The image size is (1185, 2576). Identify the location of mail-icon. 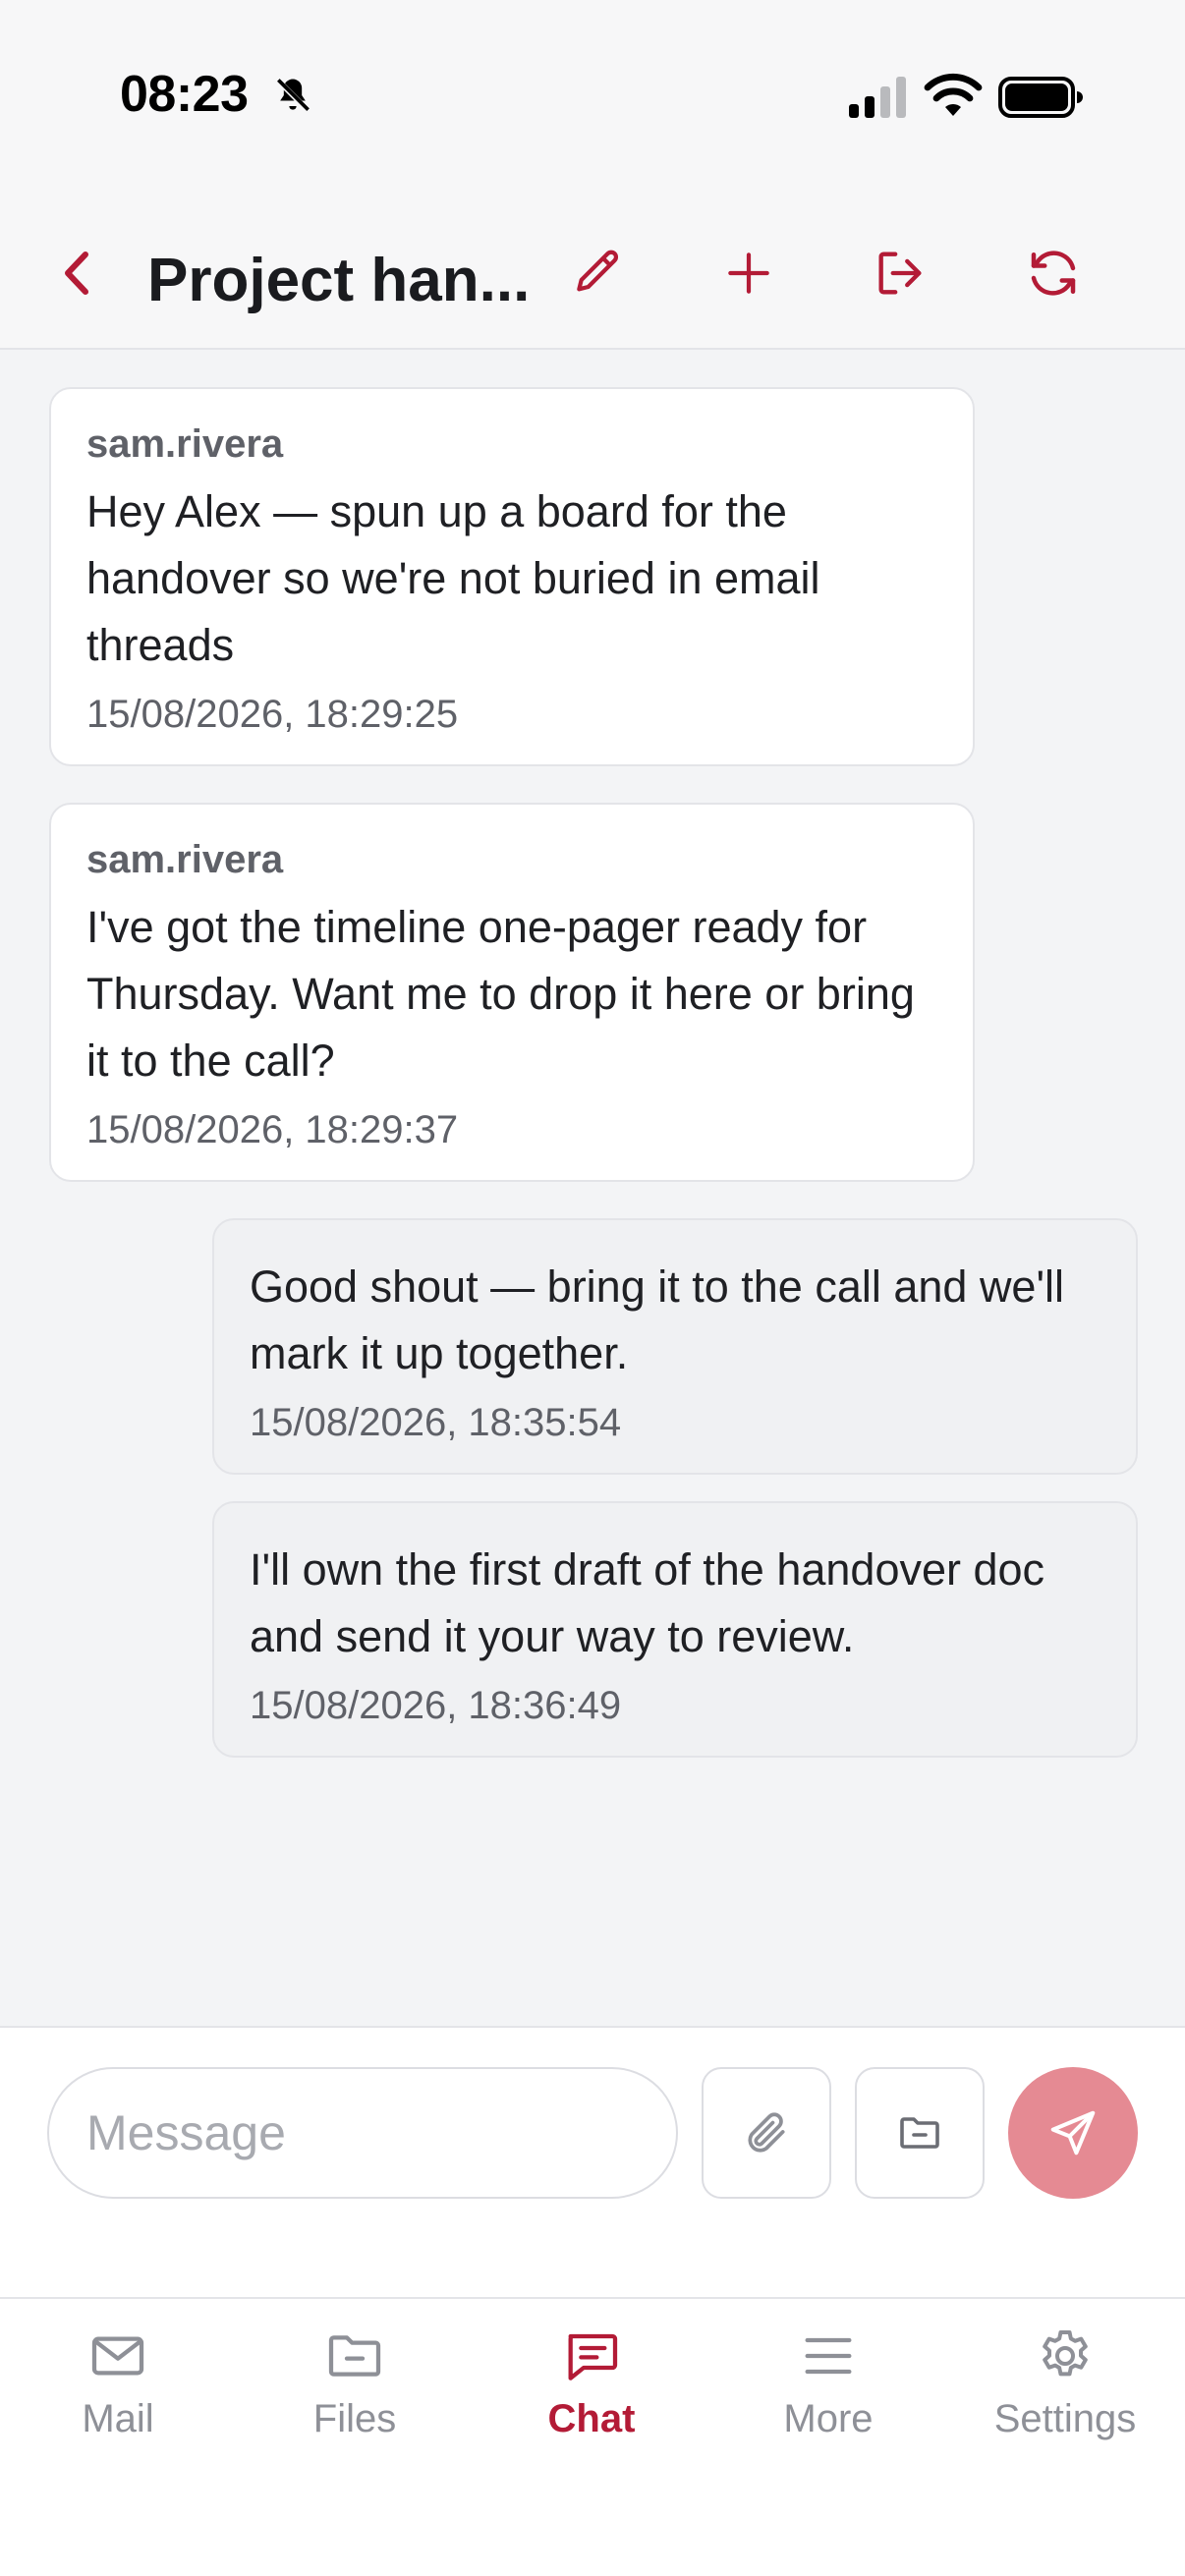
(118, 2356).